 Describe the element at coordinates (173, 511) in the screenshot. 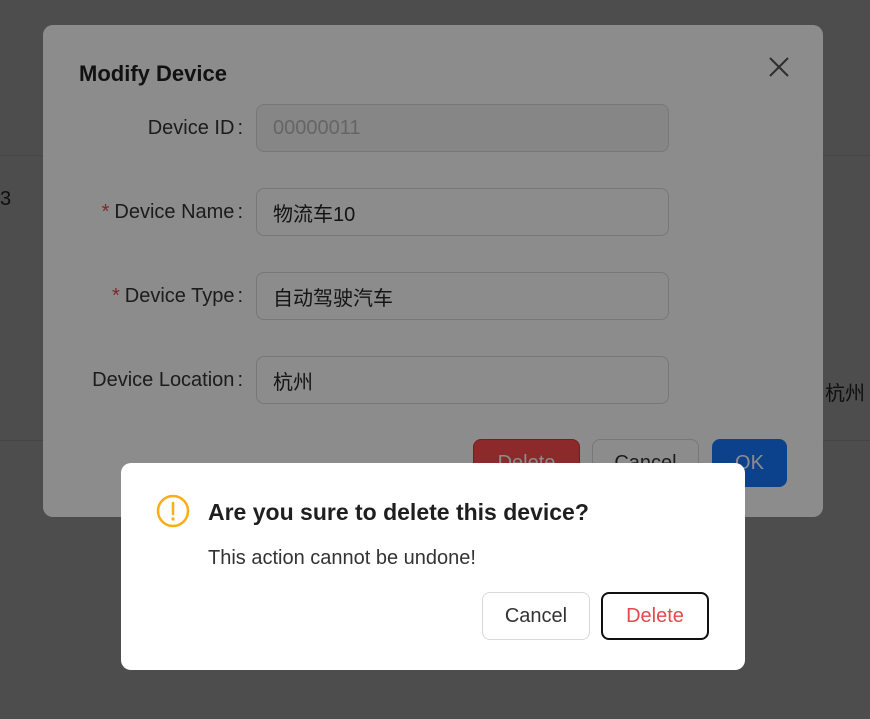

I see `exclamation-circle-icon` at that location.